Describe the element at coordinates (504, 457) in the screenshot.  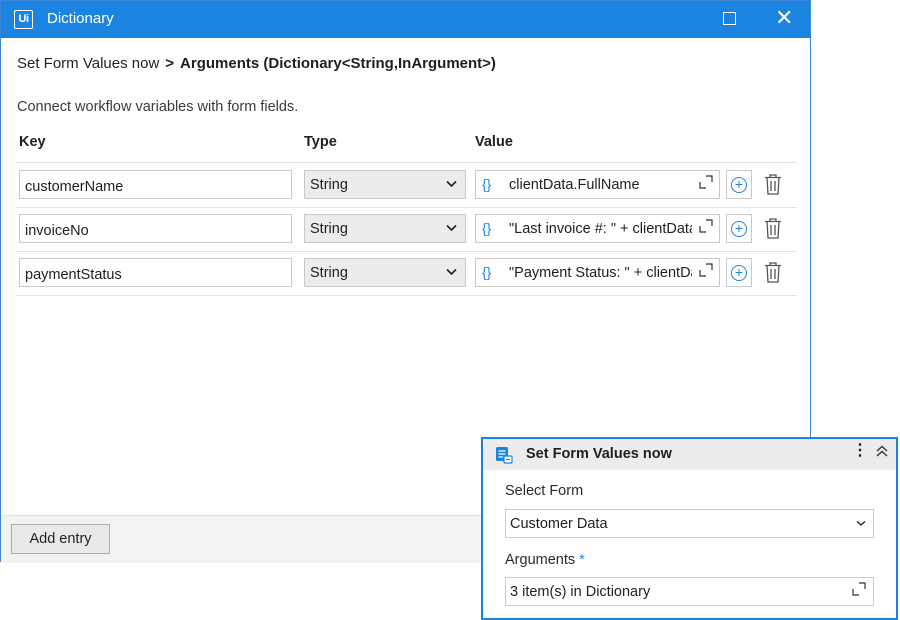
I see `form-activity-icon` at that location.